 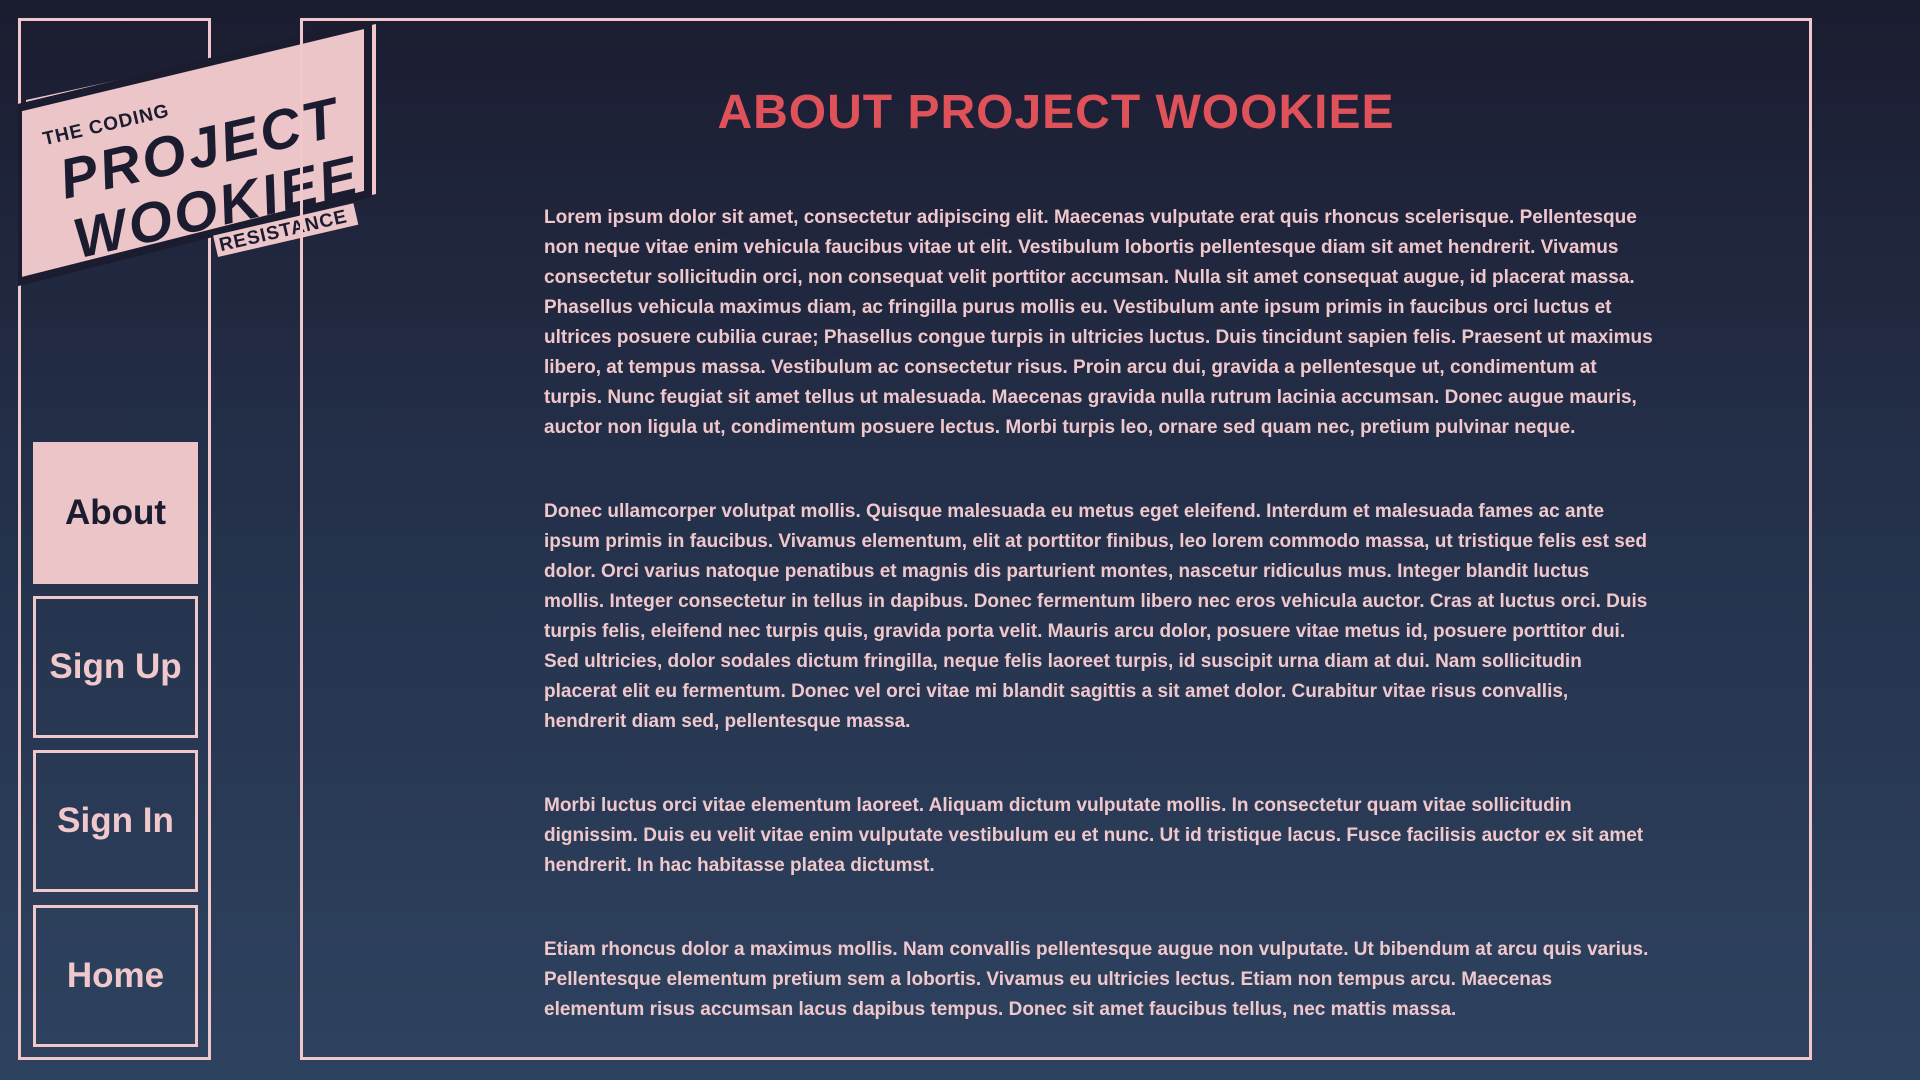 What do you see at coordinates (115, 667) in the screenshot?
I see `nav-signup-button: Sign Up` at bounding box center [115, 667].